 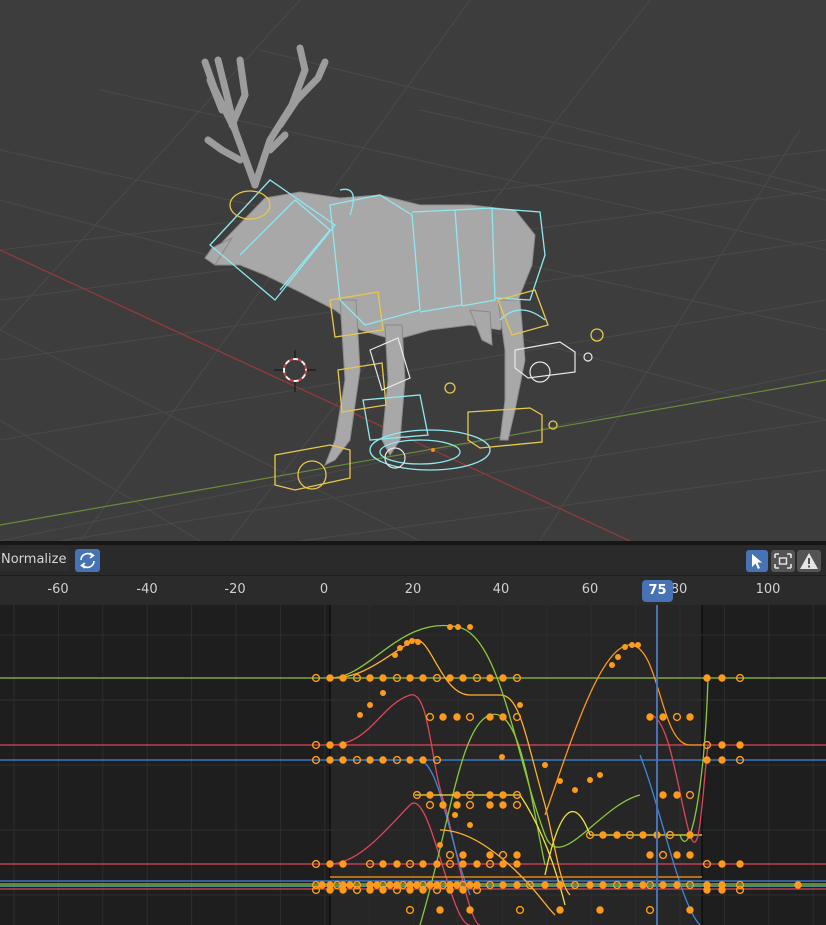 What do you see at coordinates (783, 561) in the screenshot?
I see `frame-selected-button` at bounding box center [783, 561].